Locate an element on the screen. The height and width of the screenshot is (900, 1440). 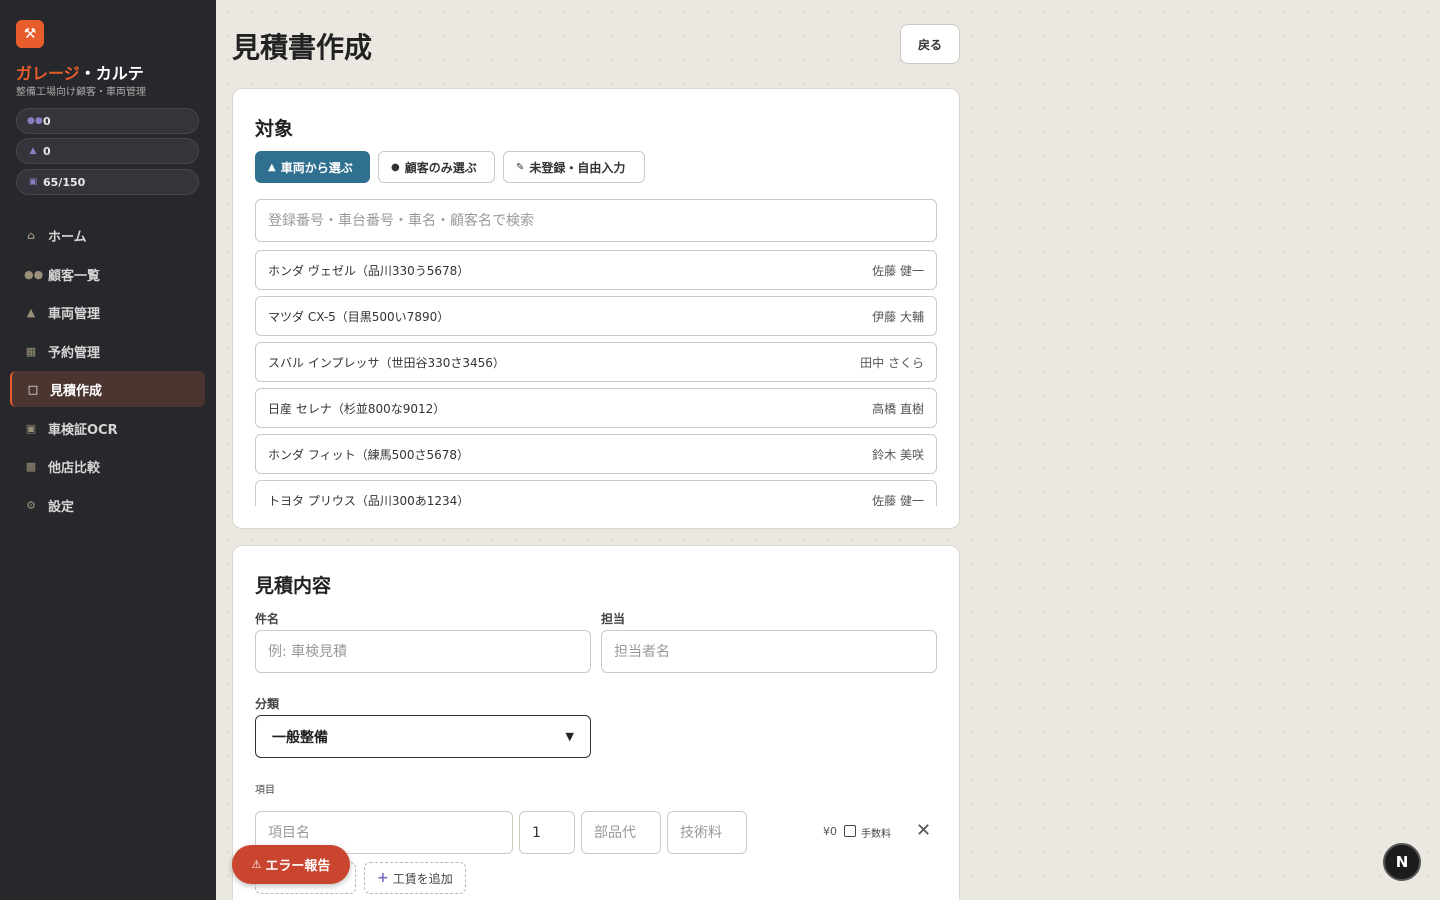
vehicle-name: マツダ CX-5（目黒500い7890） is located at coordinates (359, 316).